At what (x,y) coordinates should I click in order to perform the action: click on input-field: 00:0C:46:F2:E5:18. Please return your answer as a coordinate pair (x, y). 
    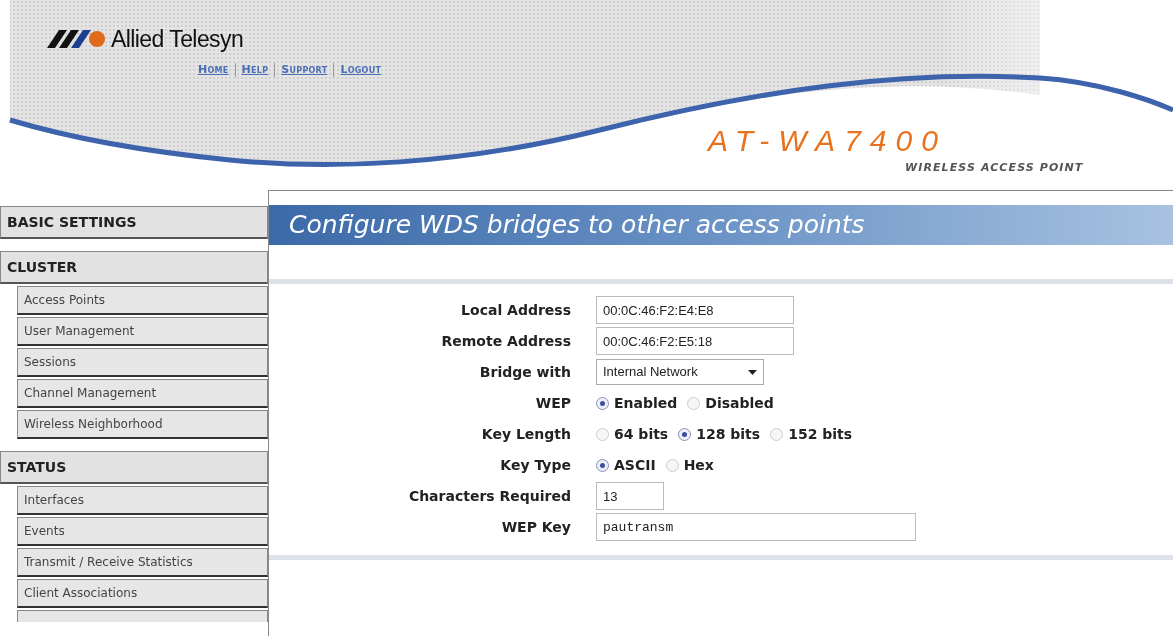
    Looking at the image, I should click on (695, 341).